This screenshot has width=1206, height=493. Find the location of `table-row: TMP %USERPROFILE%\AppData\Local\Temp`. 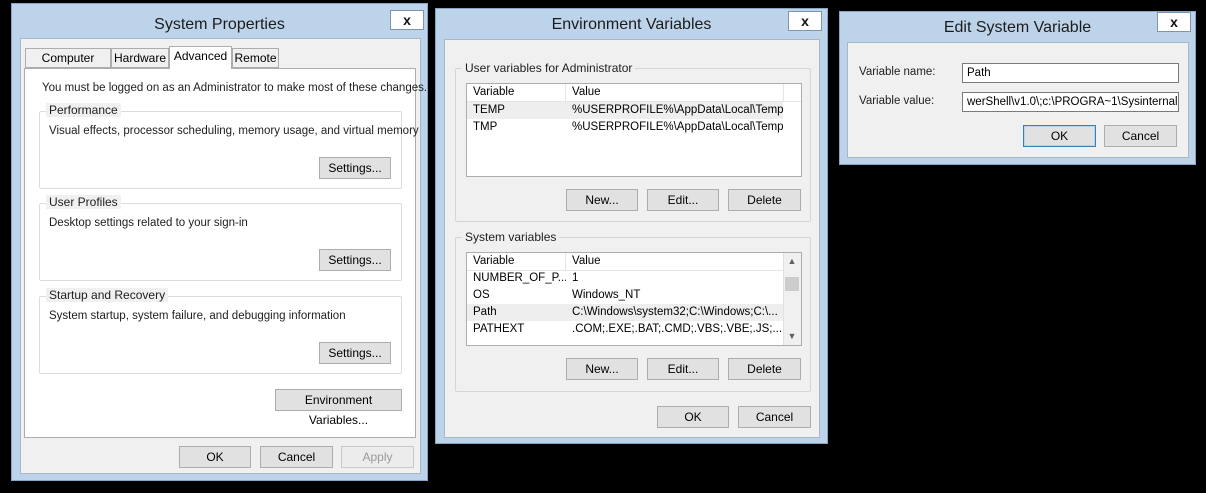

table-row: TMP %USERPROFILE%\AppData\Local\Temp is located at coordinates (625, 127).